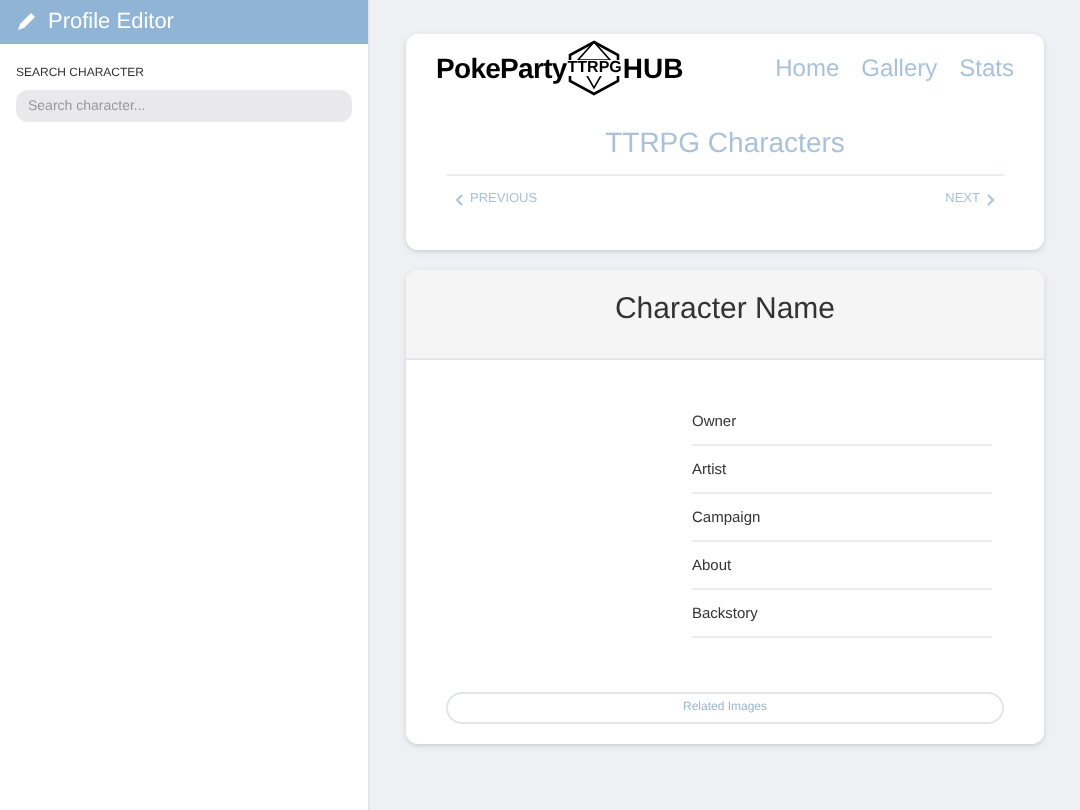 The width and height of the screenshot is (1080, 810). I want to click on chevron-left-icon, so click(459, 199).